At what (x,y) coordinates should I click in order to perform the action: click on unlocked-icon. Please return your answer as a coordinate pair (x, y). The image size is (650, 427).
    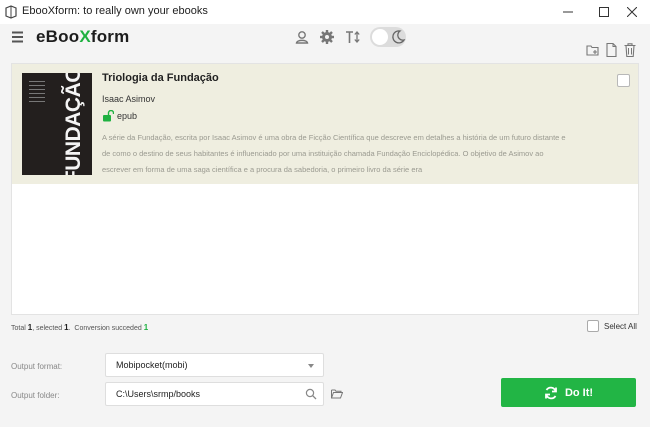
    Looking at the image, I should click on (108, 116).